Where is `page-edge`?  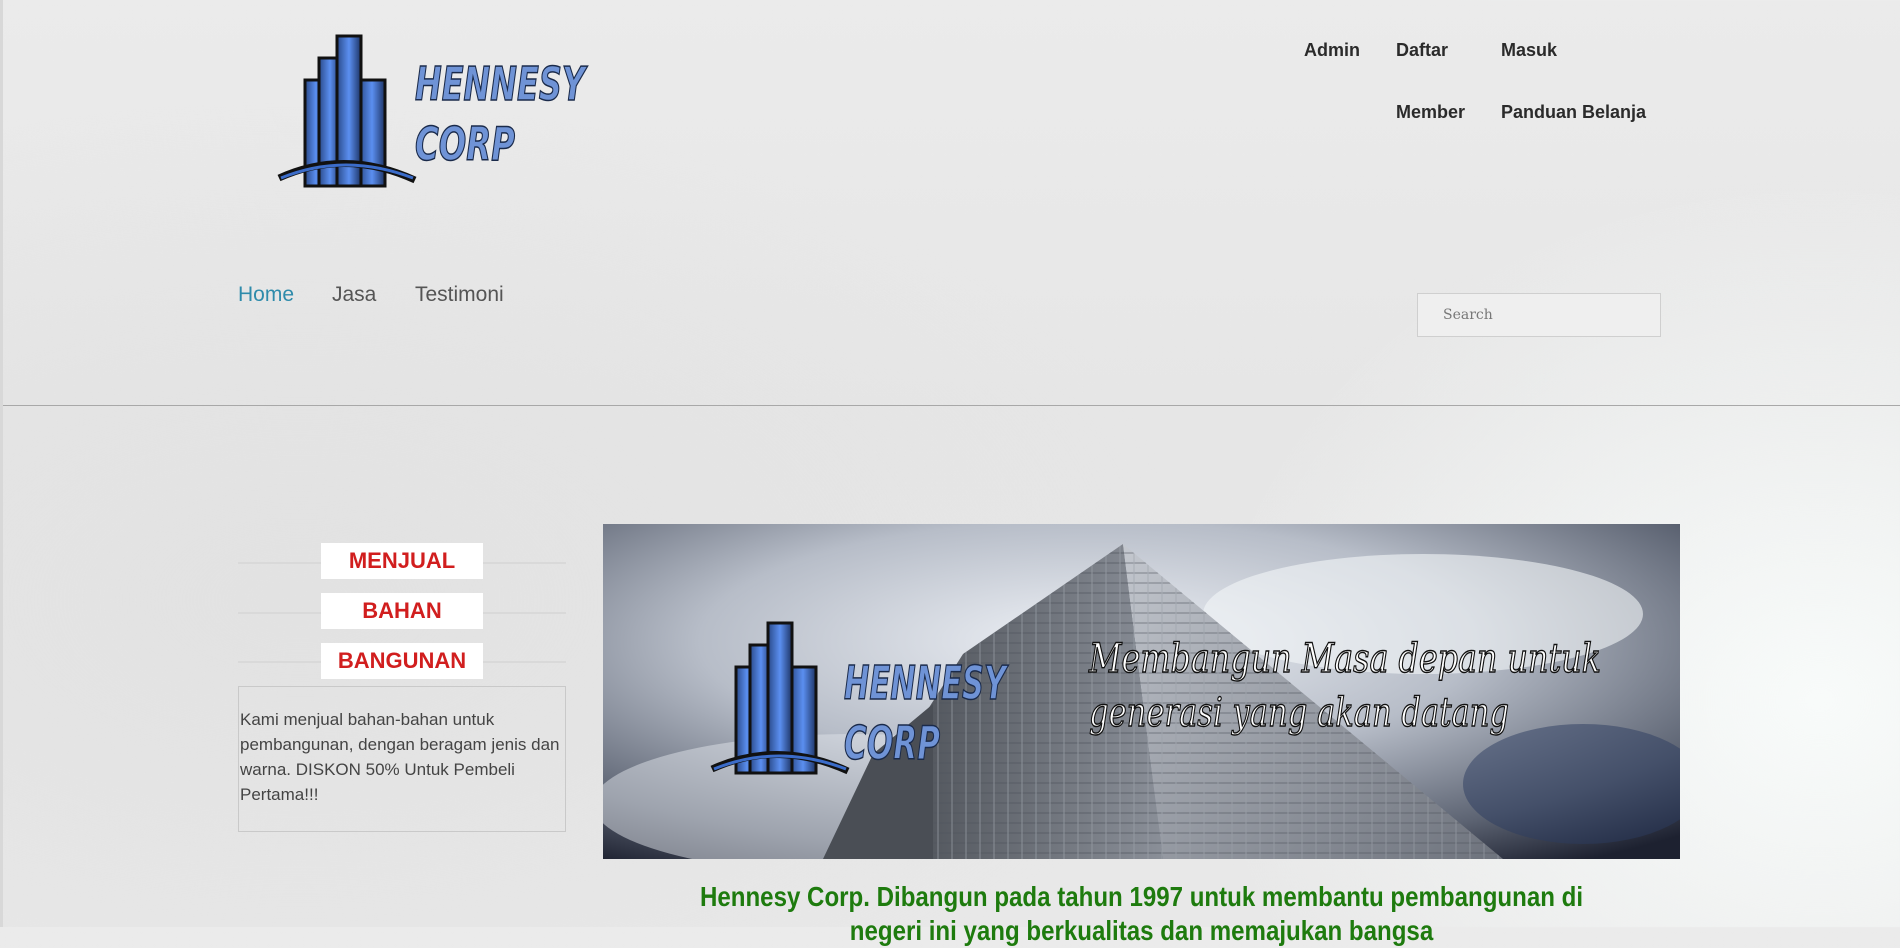
page-edge is located at coordinates (1, 463).